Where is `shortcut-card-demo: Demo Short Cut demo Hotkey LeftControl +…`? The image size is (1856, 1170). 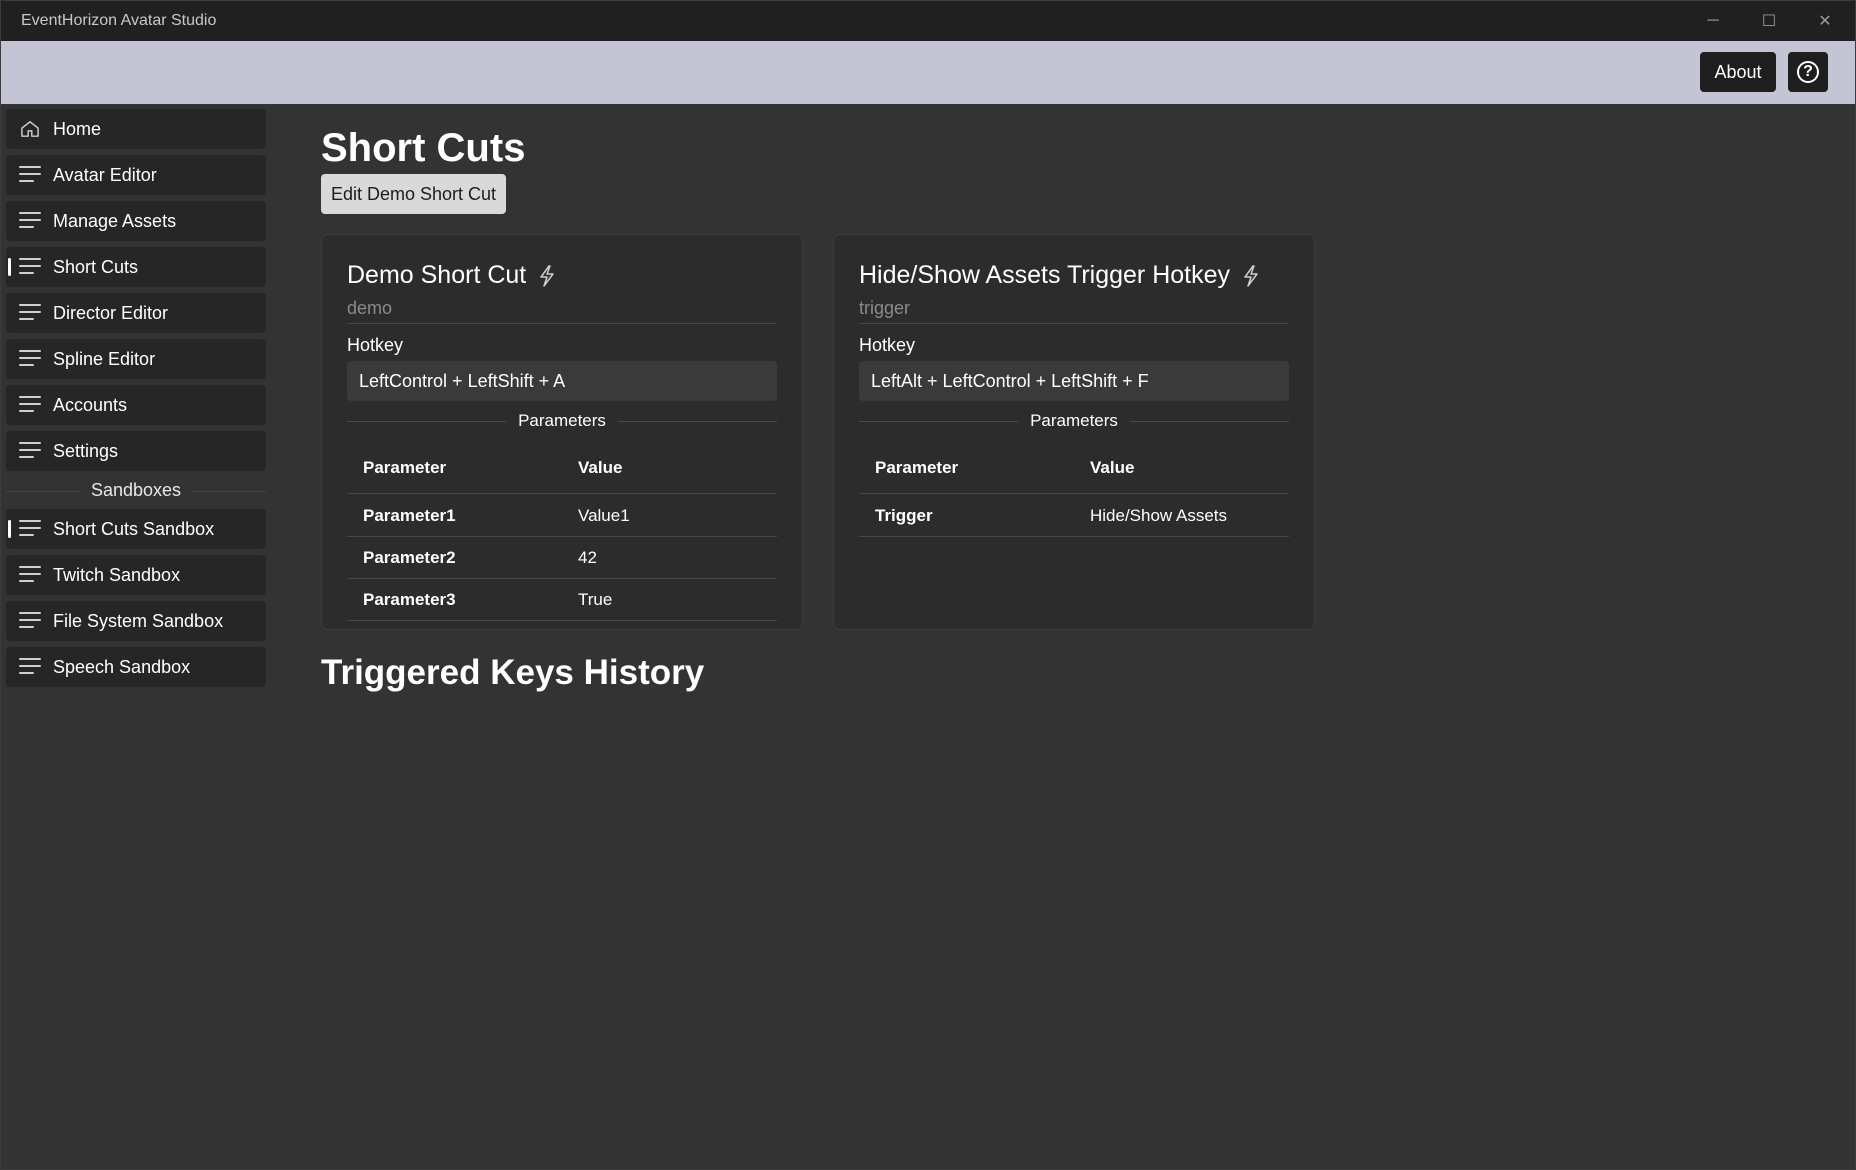
shortcut-card-demo: Demo Short Cut demo Hotkey LeftControl +… is located at coordinates (562, 432).